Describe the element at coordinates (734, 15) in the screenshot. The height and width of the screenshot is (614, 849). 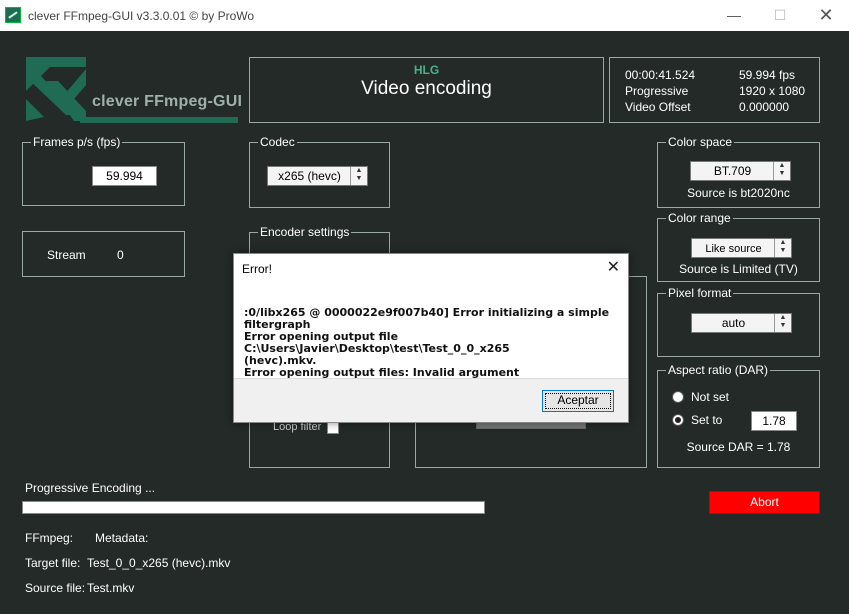
I see `minimize-button: —` at that location.